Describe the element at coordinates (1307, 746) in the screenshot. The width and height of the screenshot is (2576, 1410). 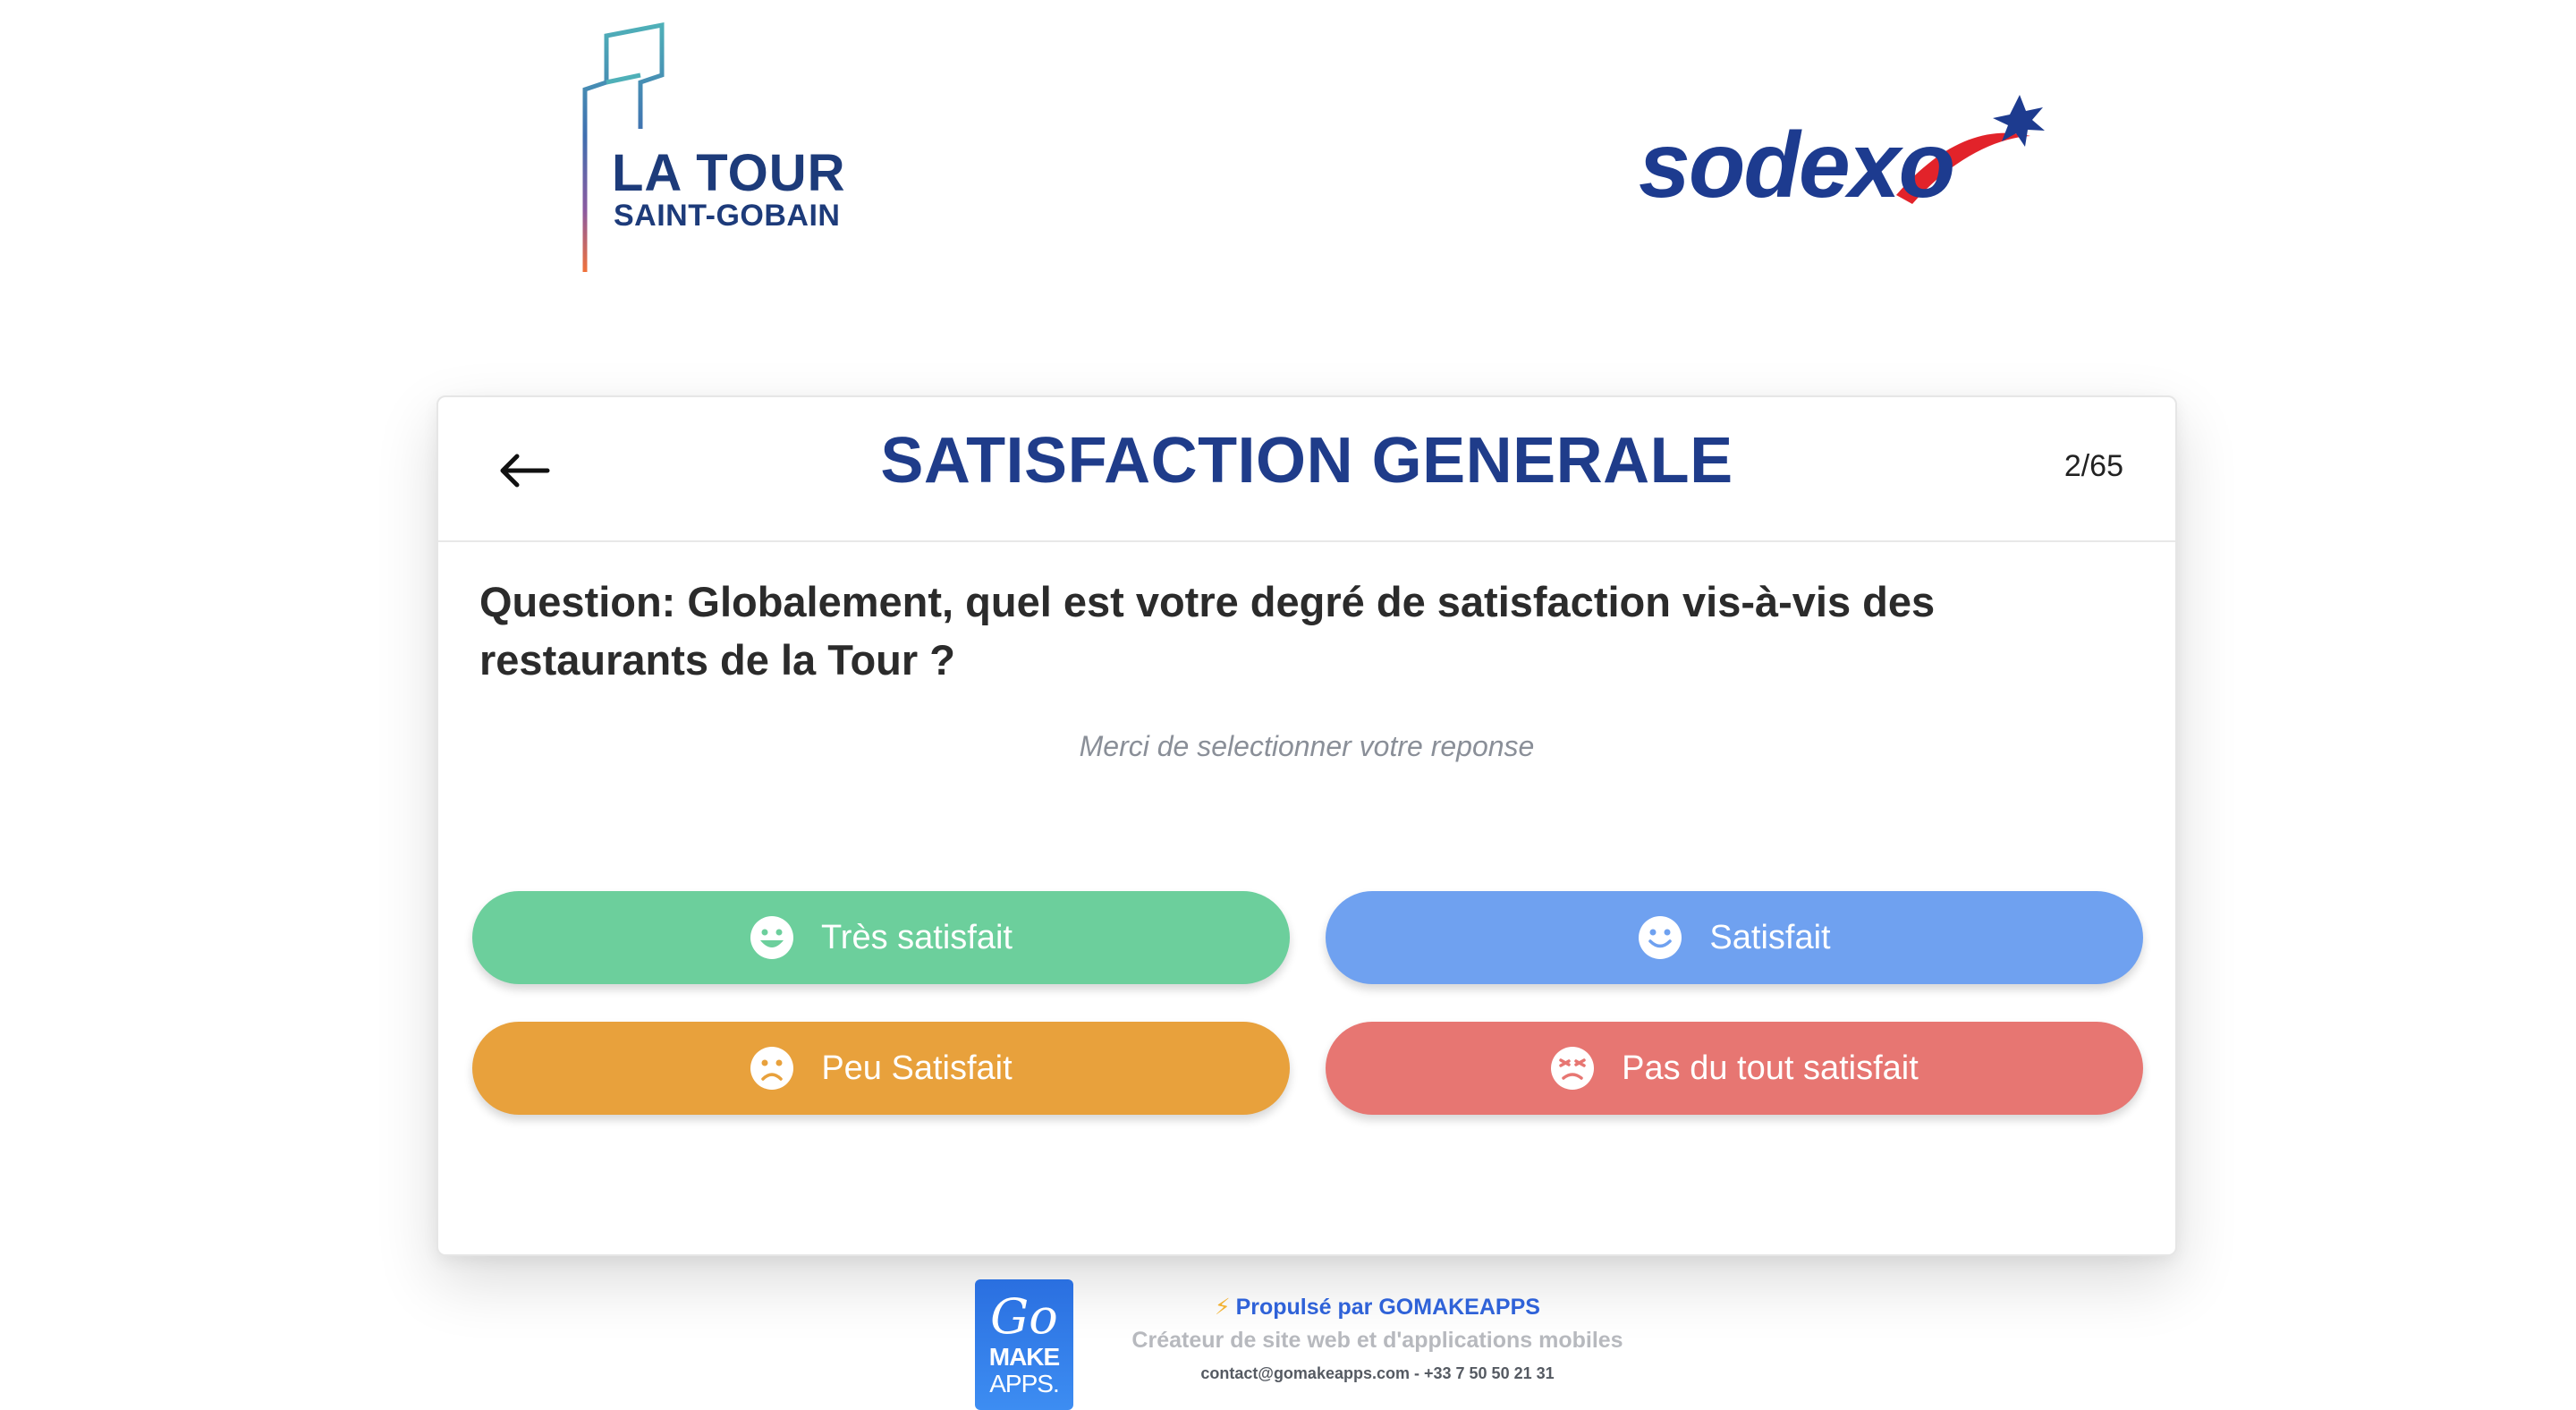
I see `selection-hint: Merci de selectionner votre reponse` at that location.